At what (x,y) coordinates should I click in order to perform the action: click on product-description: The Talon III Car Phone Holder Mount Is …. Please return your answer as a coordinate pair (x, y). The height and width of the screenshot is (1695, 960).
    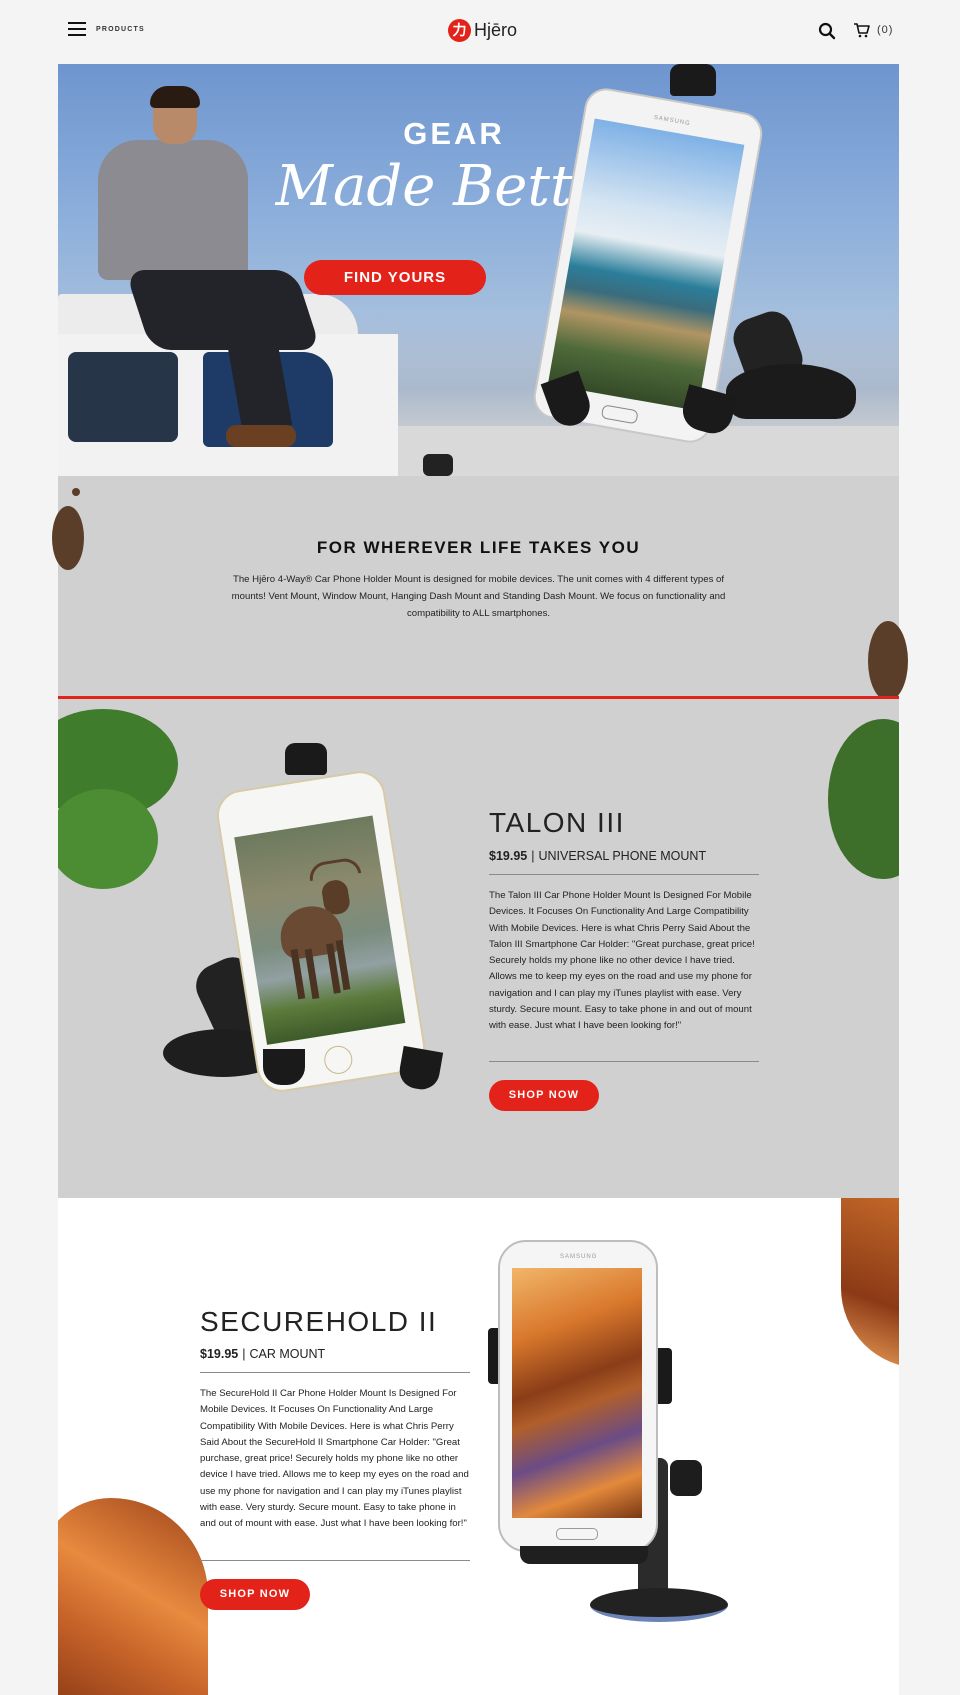
    Looking at the image, I should click on (622, 961).